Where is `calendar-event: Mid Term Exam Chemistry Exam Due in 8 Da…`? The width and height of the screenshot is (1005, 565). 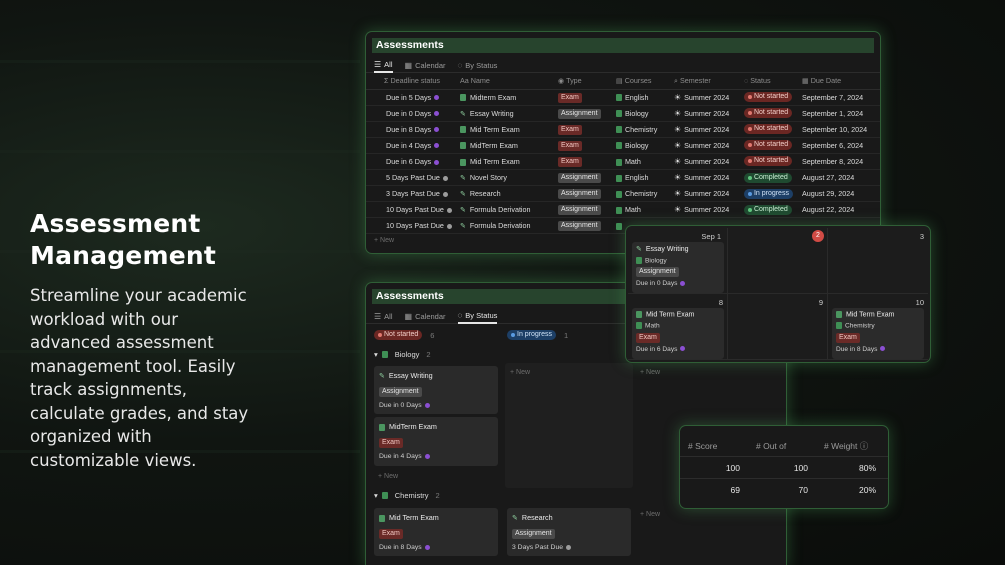 calendar-event: Mid Term Exam Chemistry Exam Due in 8 Da… is located at coordinates (878, 333).